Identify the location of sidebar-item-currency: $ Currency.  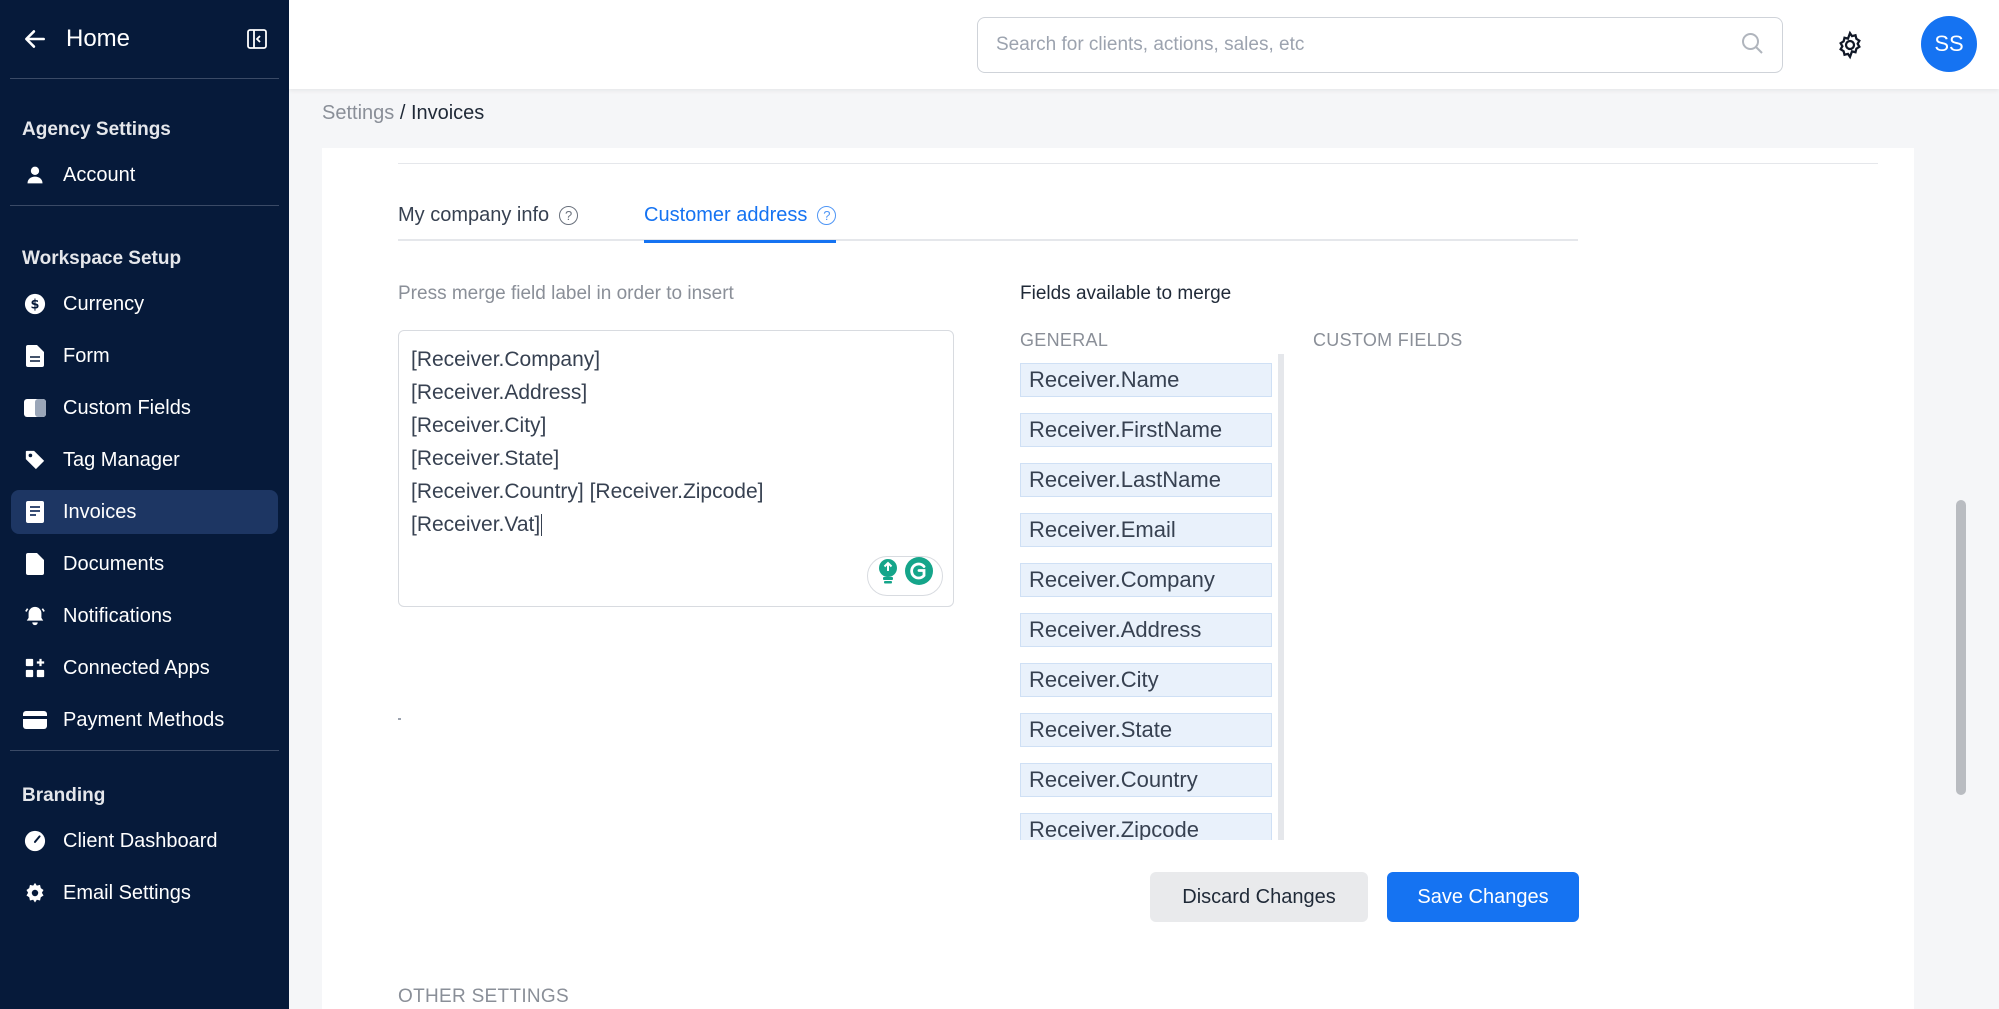
(144, 304).